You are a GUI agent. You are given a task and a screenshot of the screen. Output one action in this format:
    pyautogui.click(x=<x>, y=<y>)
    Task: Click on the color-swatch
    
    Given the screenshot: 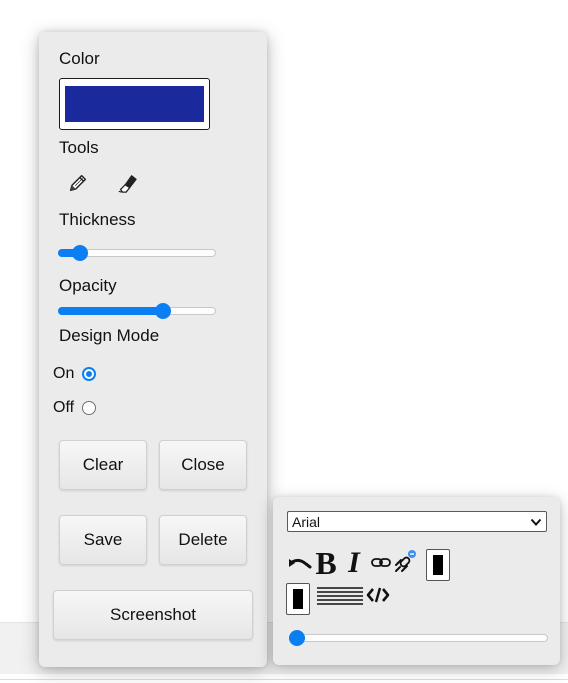 What is the action you would take?
    pyautogui.click(x=134, y=104)
    